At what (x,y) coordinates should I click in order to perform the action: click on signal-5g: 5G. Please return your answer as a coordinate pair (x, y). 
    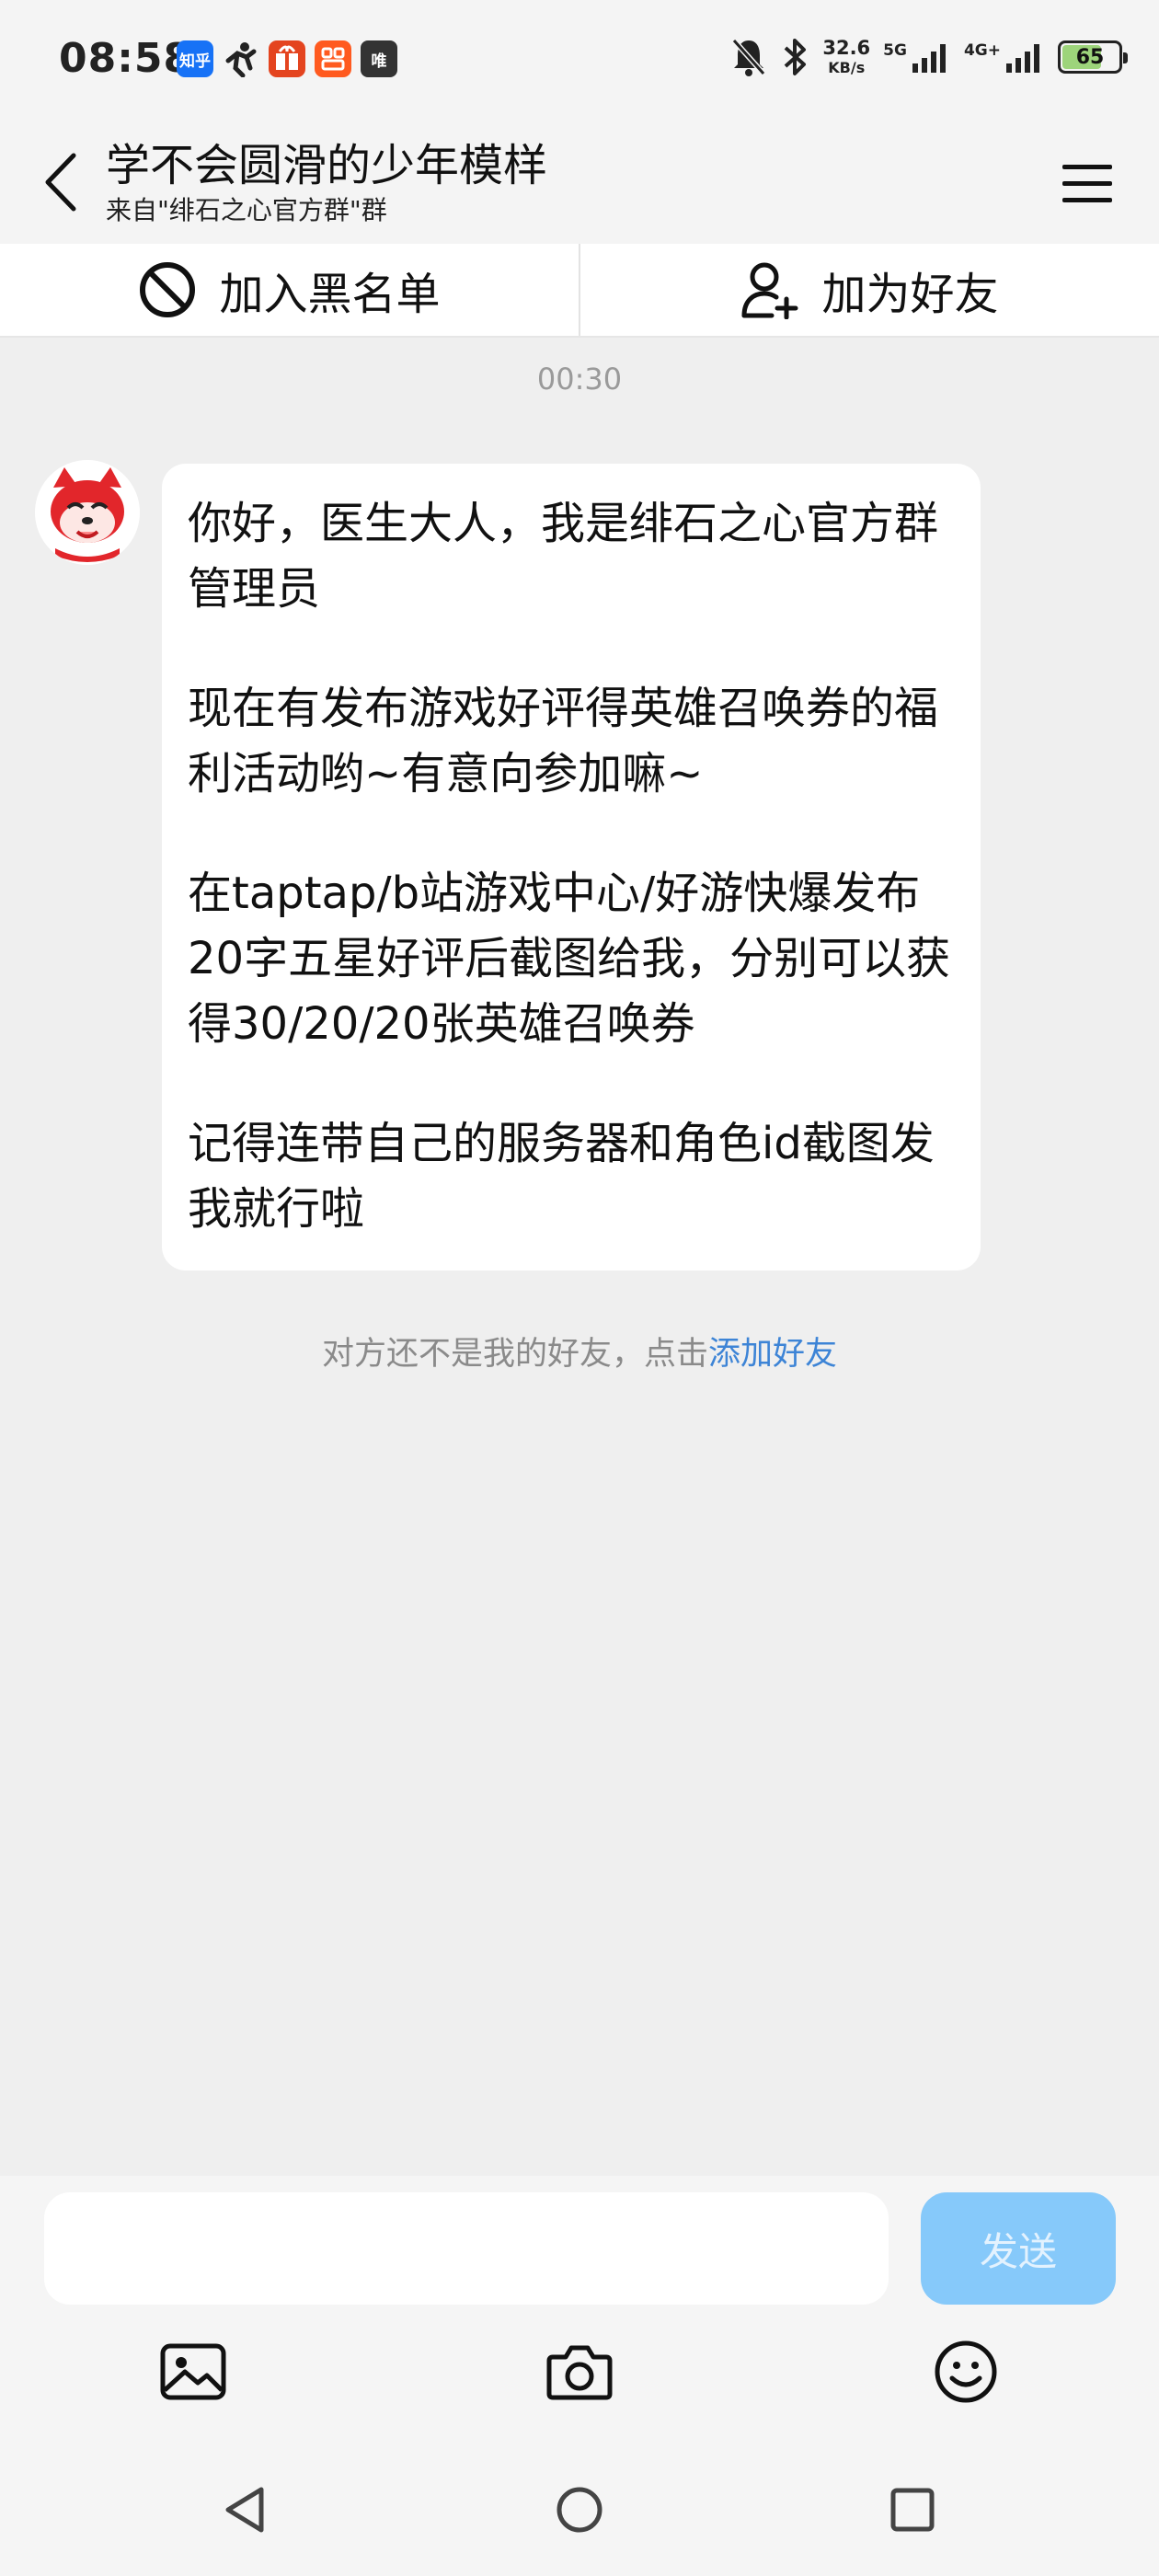
    Looking at the image, I should click on (917, 57).